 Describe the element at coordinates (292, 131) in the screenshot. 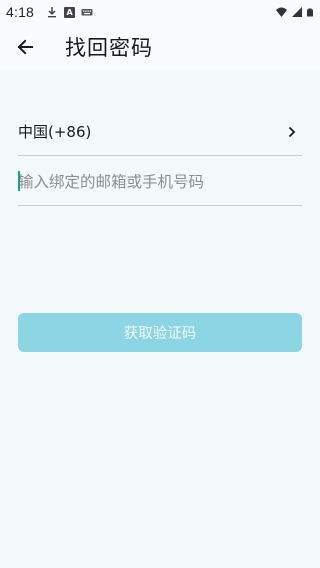

I see `chevron-right-icon` at that location.